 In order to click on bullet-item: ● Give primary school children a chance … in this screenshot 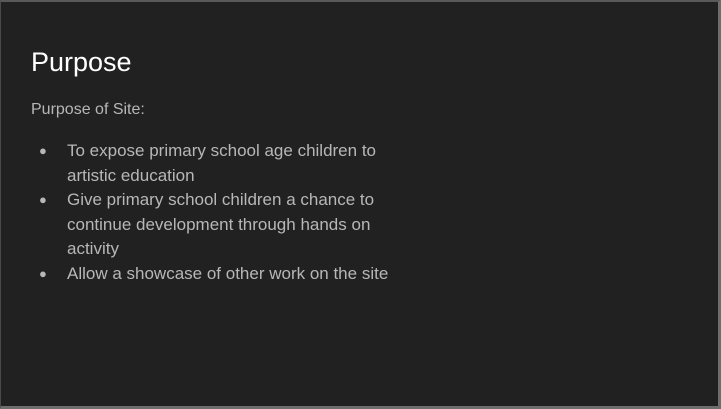, I will do `click(226, 225)`.